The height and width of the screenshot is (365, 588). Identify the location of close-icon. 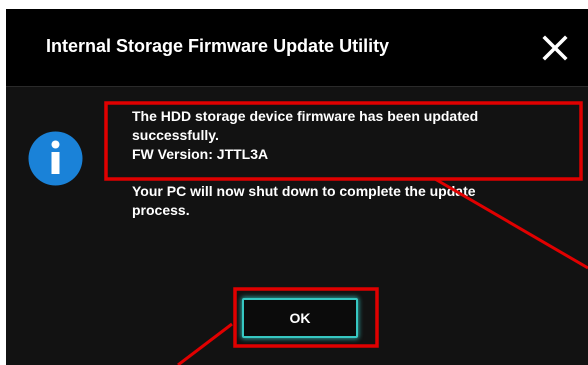
(555, 48).